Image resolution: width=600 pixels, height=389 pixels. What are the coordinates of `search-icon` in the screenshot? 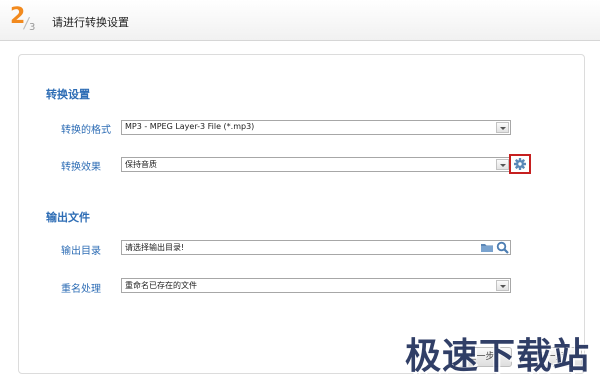 It's located at (502, 247).